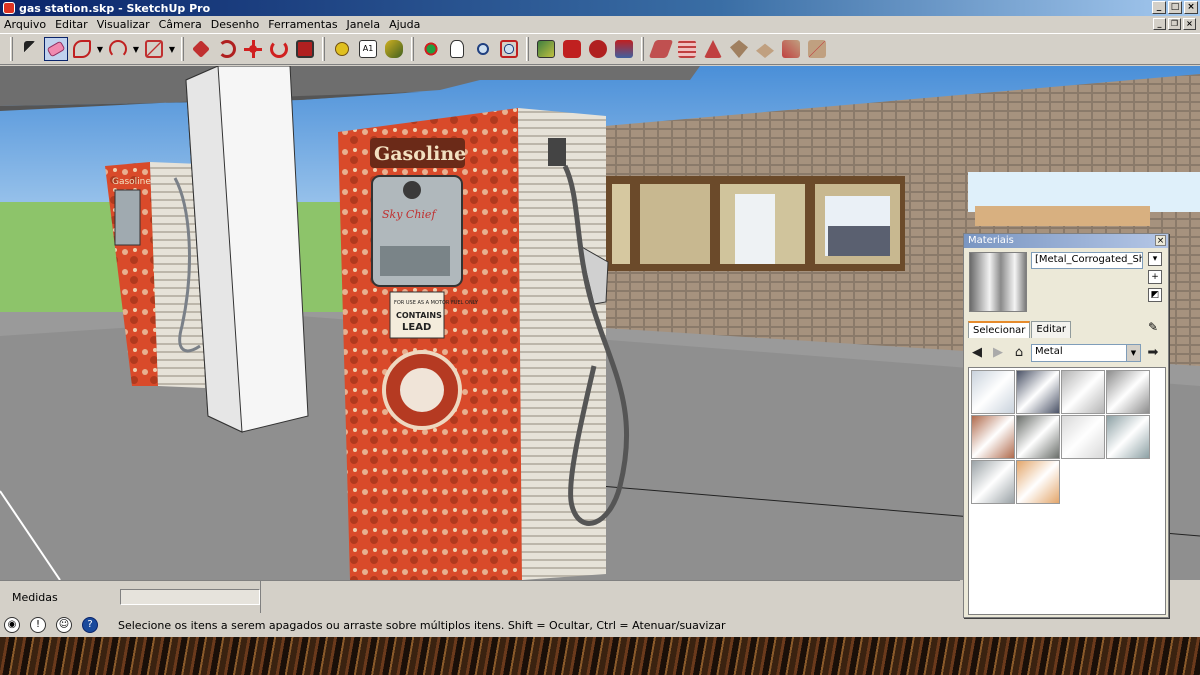 The height and width of the screenshot is (675, 1200). What do you see at coordinates (11, 49) in the screenshot?
I see `toolbar-grip` at bounding box center [11, 49].